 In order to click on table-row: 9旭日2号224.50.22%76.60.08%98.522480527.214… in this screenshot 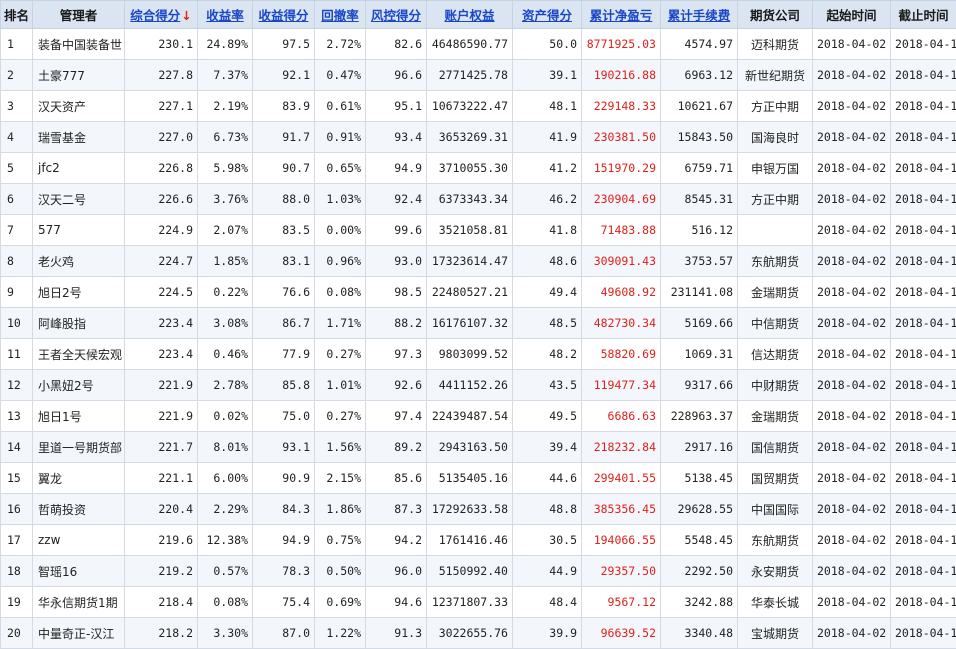, I will do `click(478, 292)`.